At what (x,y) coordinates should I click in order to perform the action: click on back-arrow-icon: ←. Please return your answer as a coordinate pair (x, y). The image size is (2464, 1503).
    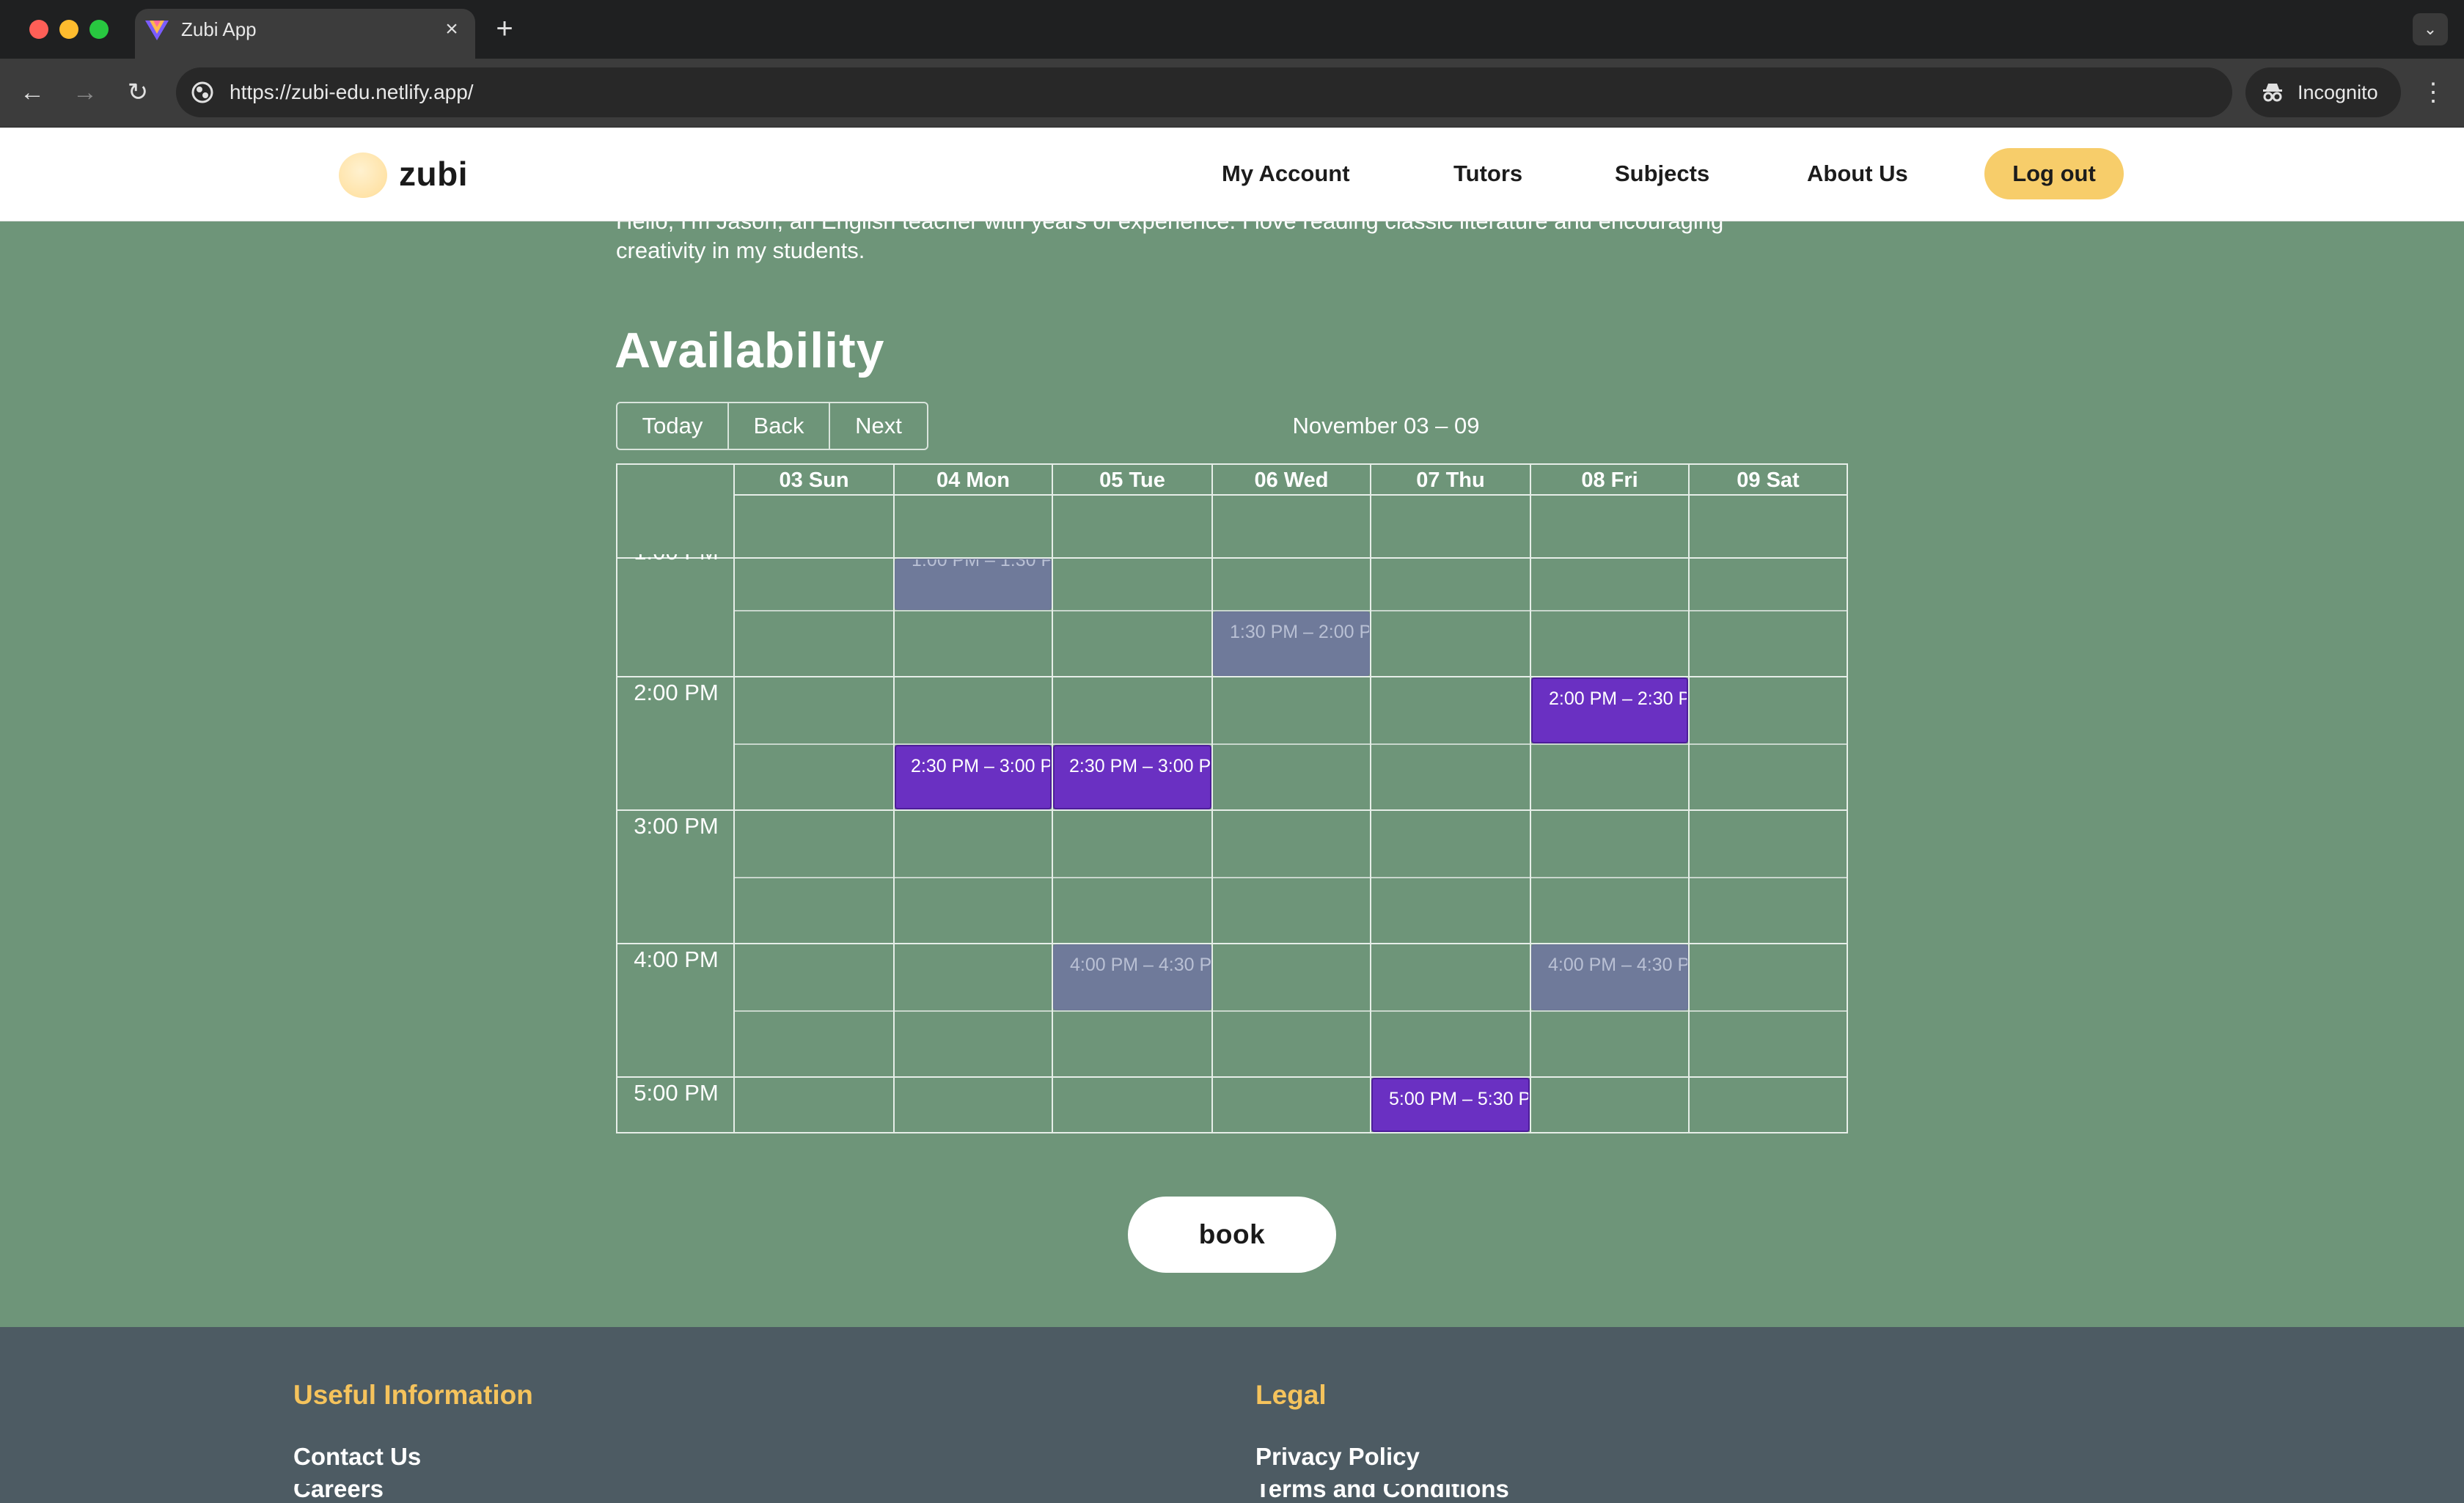
    Looking at the image, I should click on (32, 92).